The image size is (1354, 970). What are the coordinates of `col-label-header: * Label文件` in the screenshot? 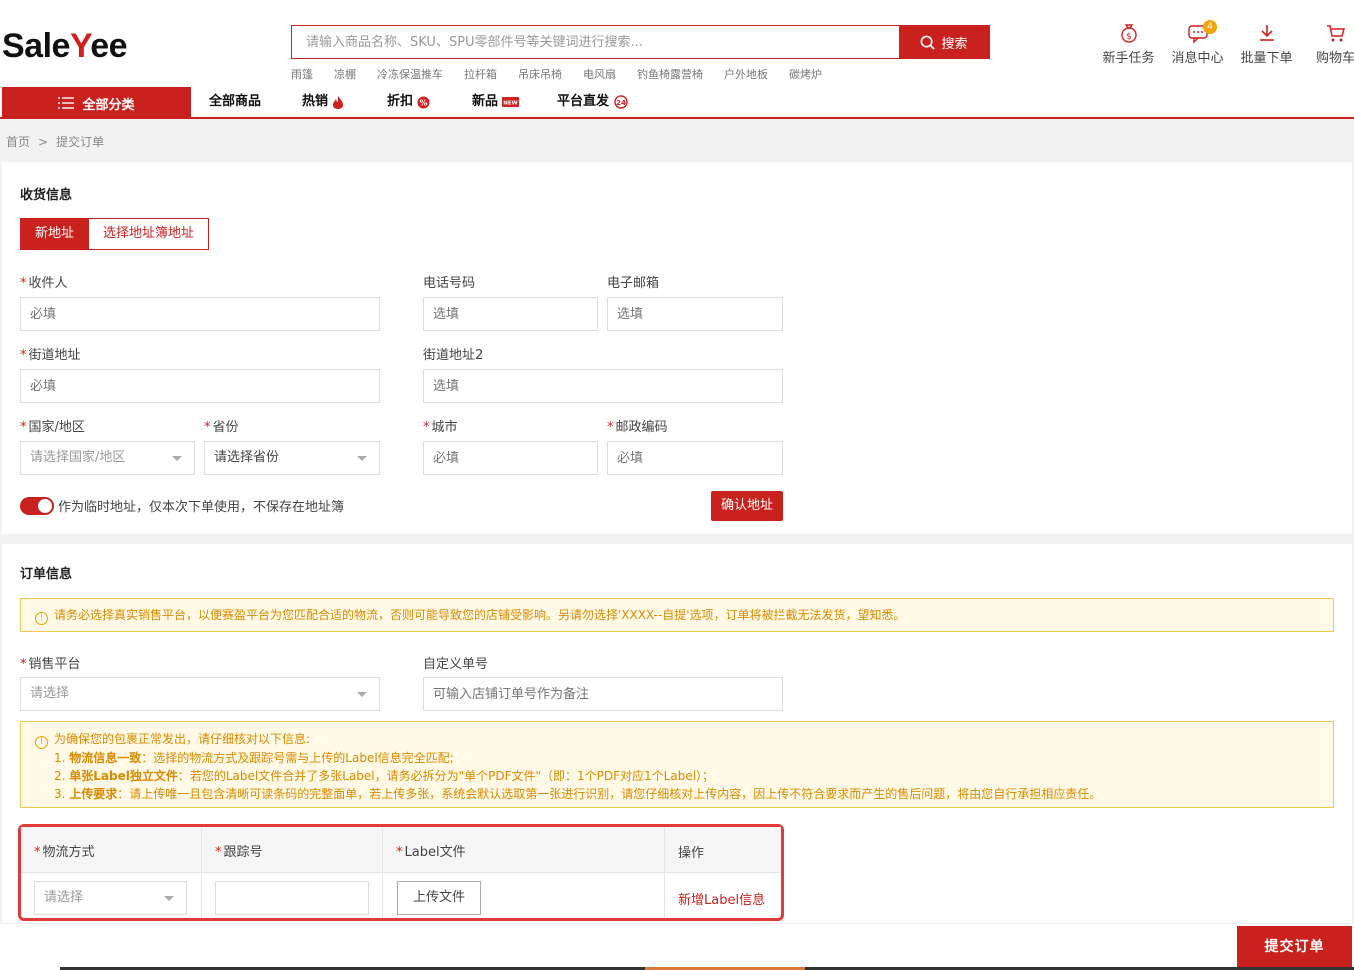 It's located at (431, 852).